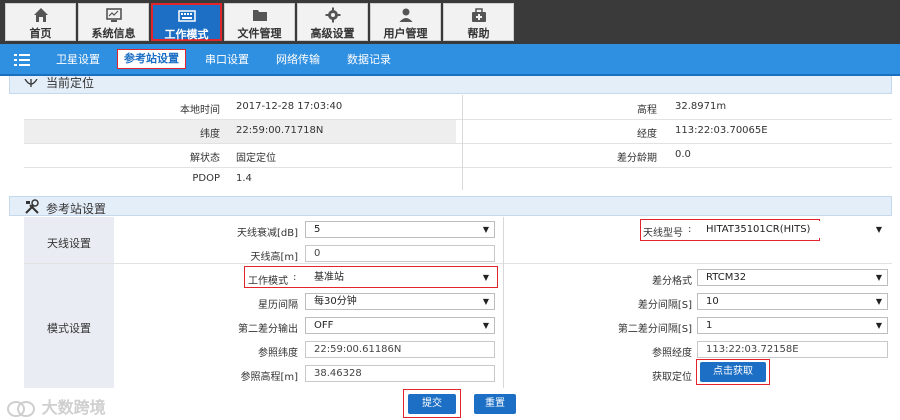  Describe the element at coordinates (400, 253) in the screenshot. I see `antenna-height-input: 0` at that location.